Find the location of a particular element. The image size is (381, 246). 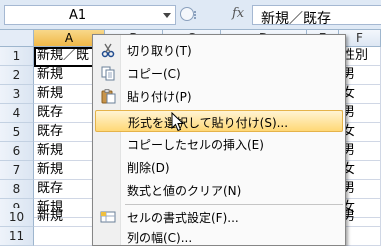

select-all-corner is located at coordinates (17, 38).